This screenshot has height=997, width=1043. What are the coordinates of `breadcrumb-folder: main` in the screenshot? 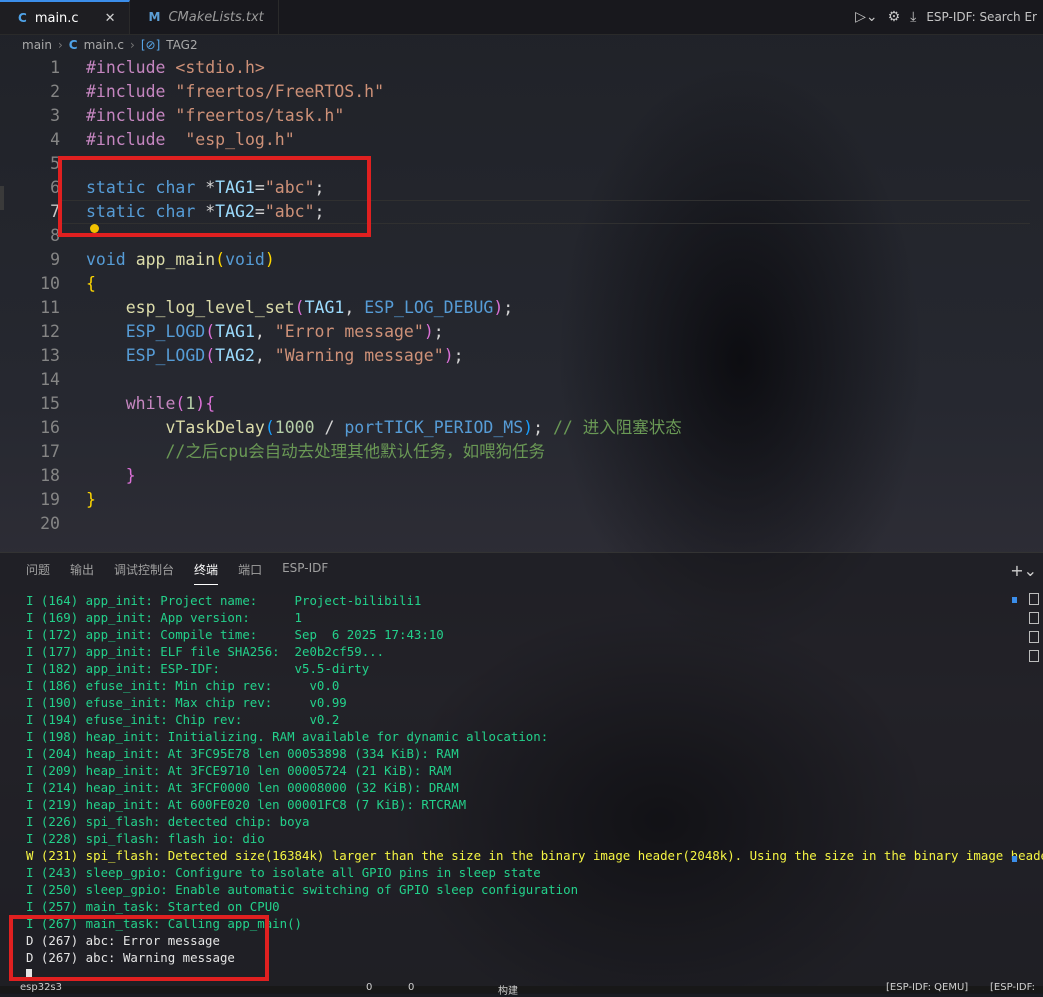 It's located at (37, 45).